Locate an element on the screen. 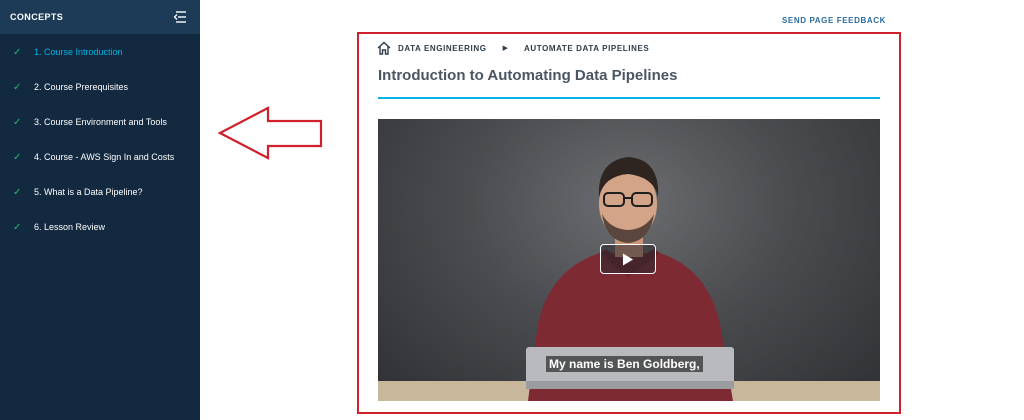 The image size is (1024, 420). concept-item-2: ✓ 2. Course Prerequisites is located at coordinates (100, 87).